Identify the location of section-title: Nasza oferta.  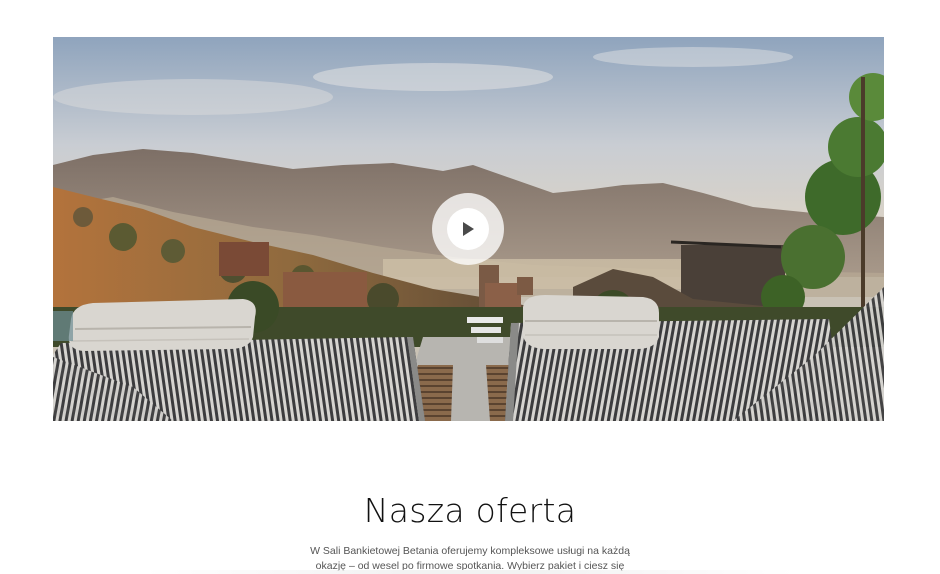
(470, 510).